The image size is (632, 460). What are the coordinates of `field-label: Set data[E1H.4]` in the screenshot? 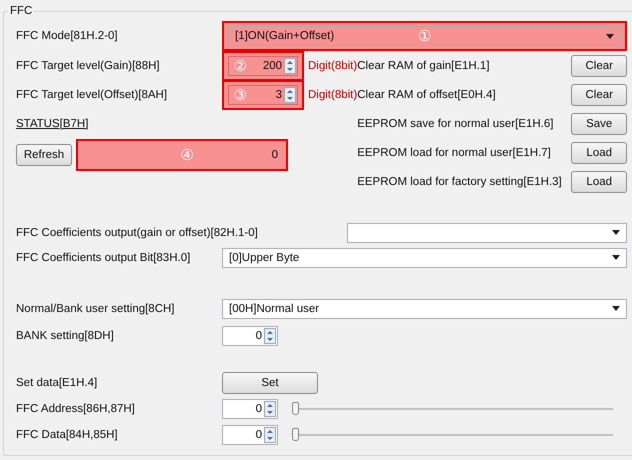 It's located at (57, 383).